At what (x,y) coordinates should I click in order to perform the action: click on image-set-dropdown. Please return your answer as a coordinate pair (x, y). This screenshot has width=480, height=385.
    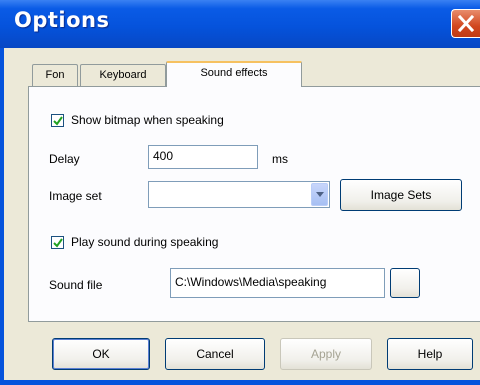
    Looking at the image, I should click on (239, 194).